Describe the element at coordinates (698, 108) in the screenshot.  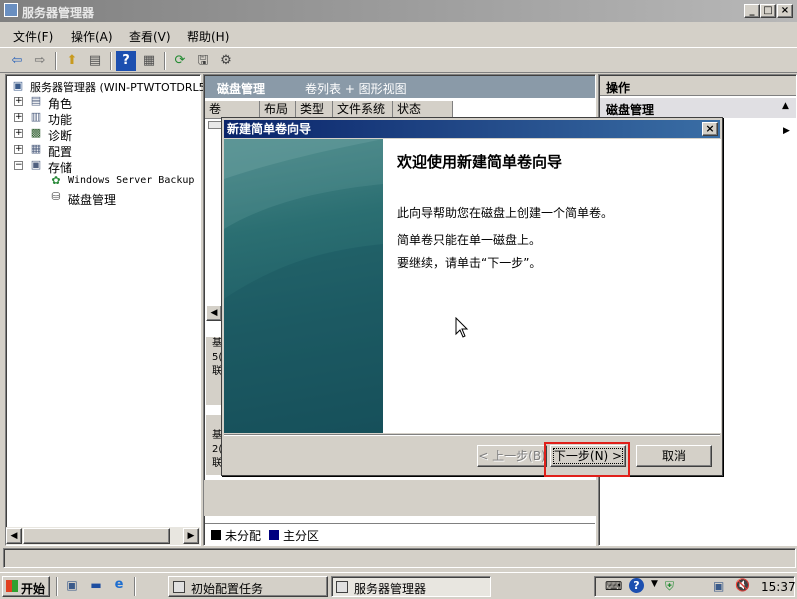
I see `actions-section: 磁盘管理 ▲` at that location.